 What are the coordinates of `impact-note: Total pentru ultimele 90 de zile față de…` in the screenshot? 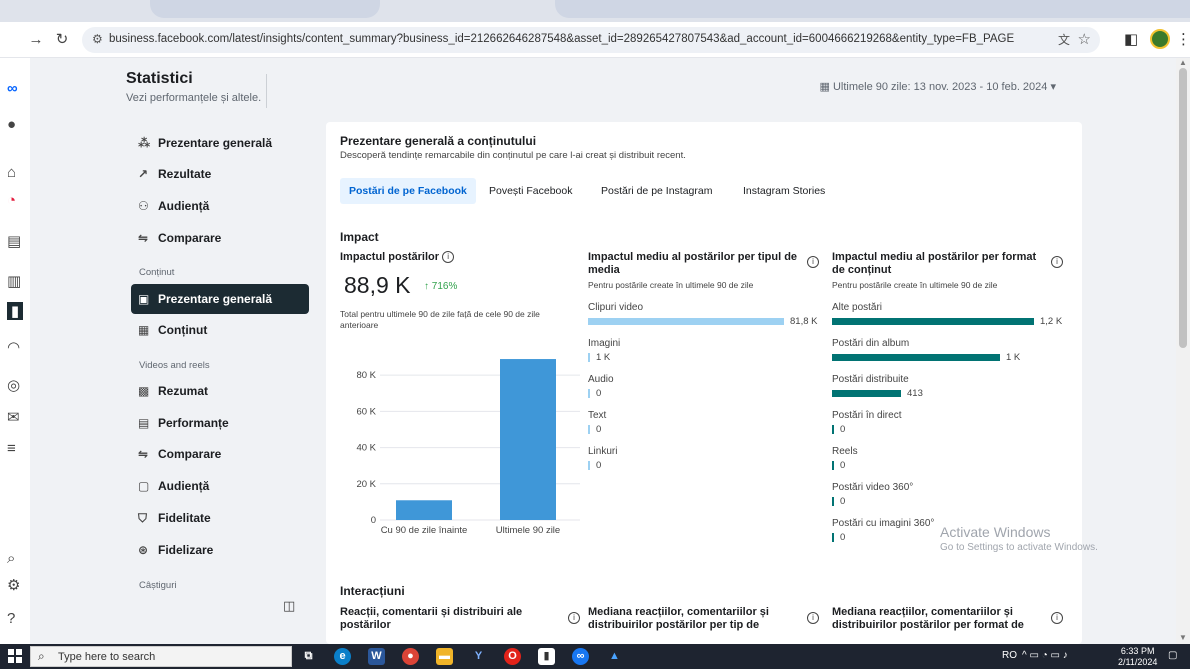 It's located at (440, 319).